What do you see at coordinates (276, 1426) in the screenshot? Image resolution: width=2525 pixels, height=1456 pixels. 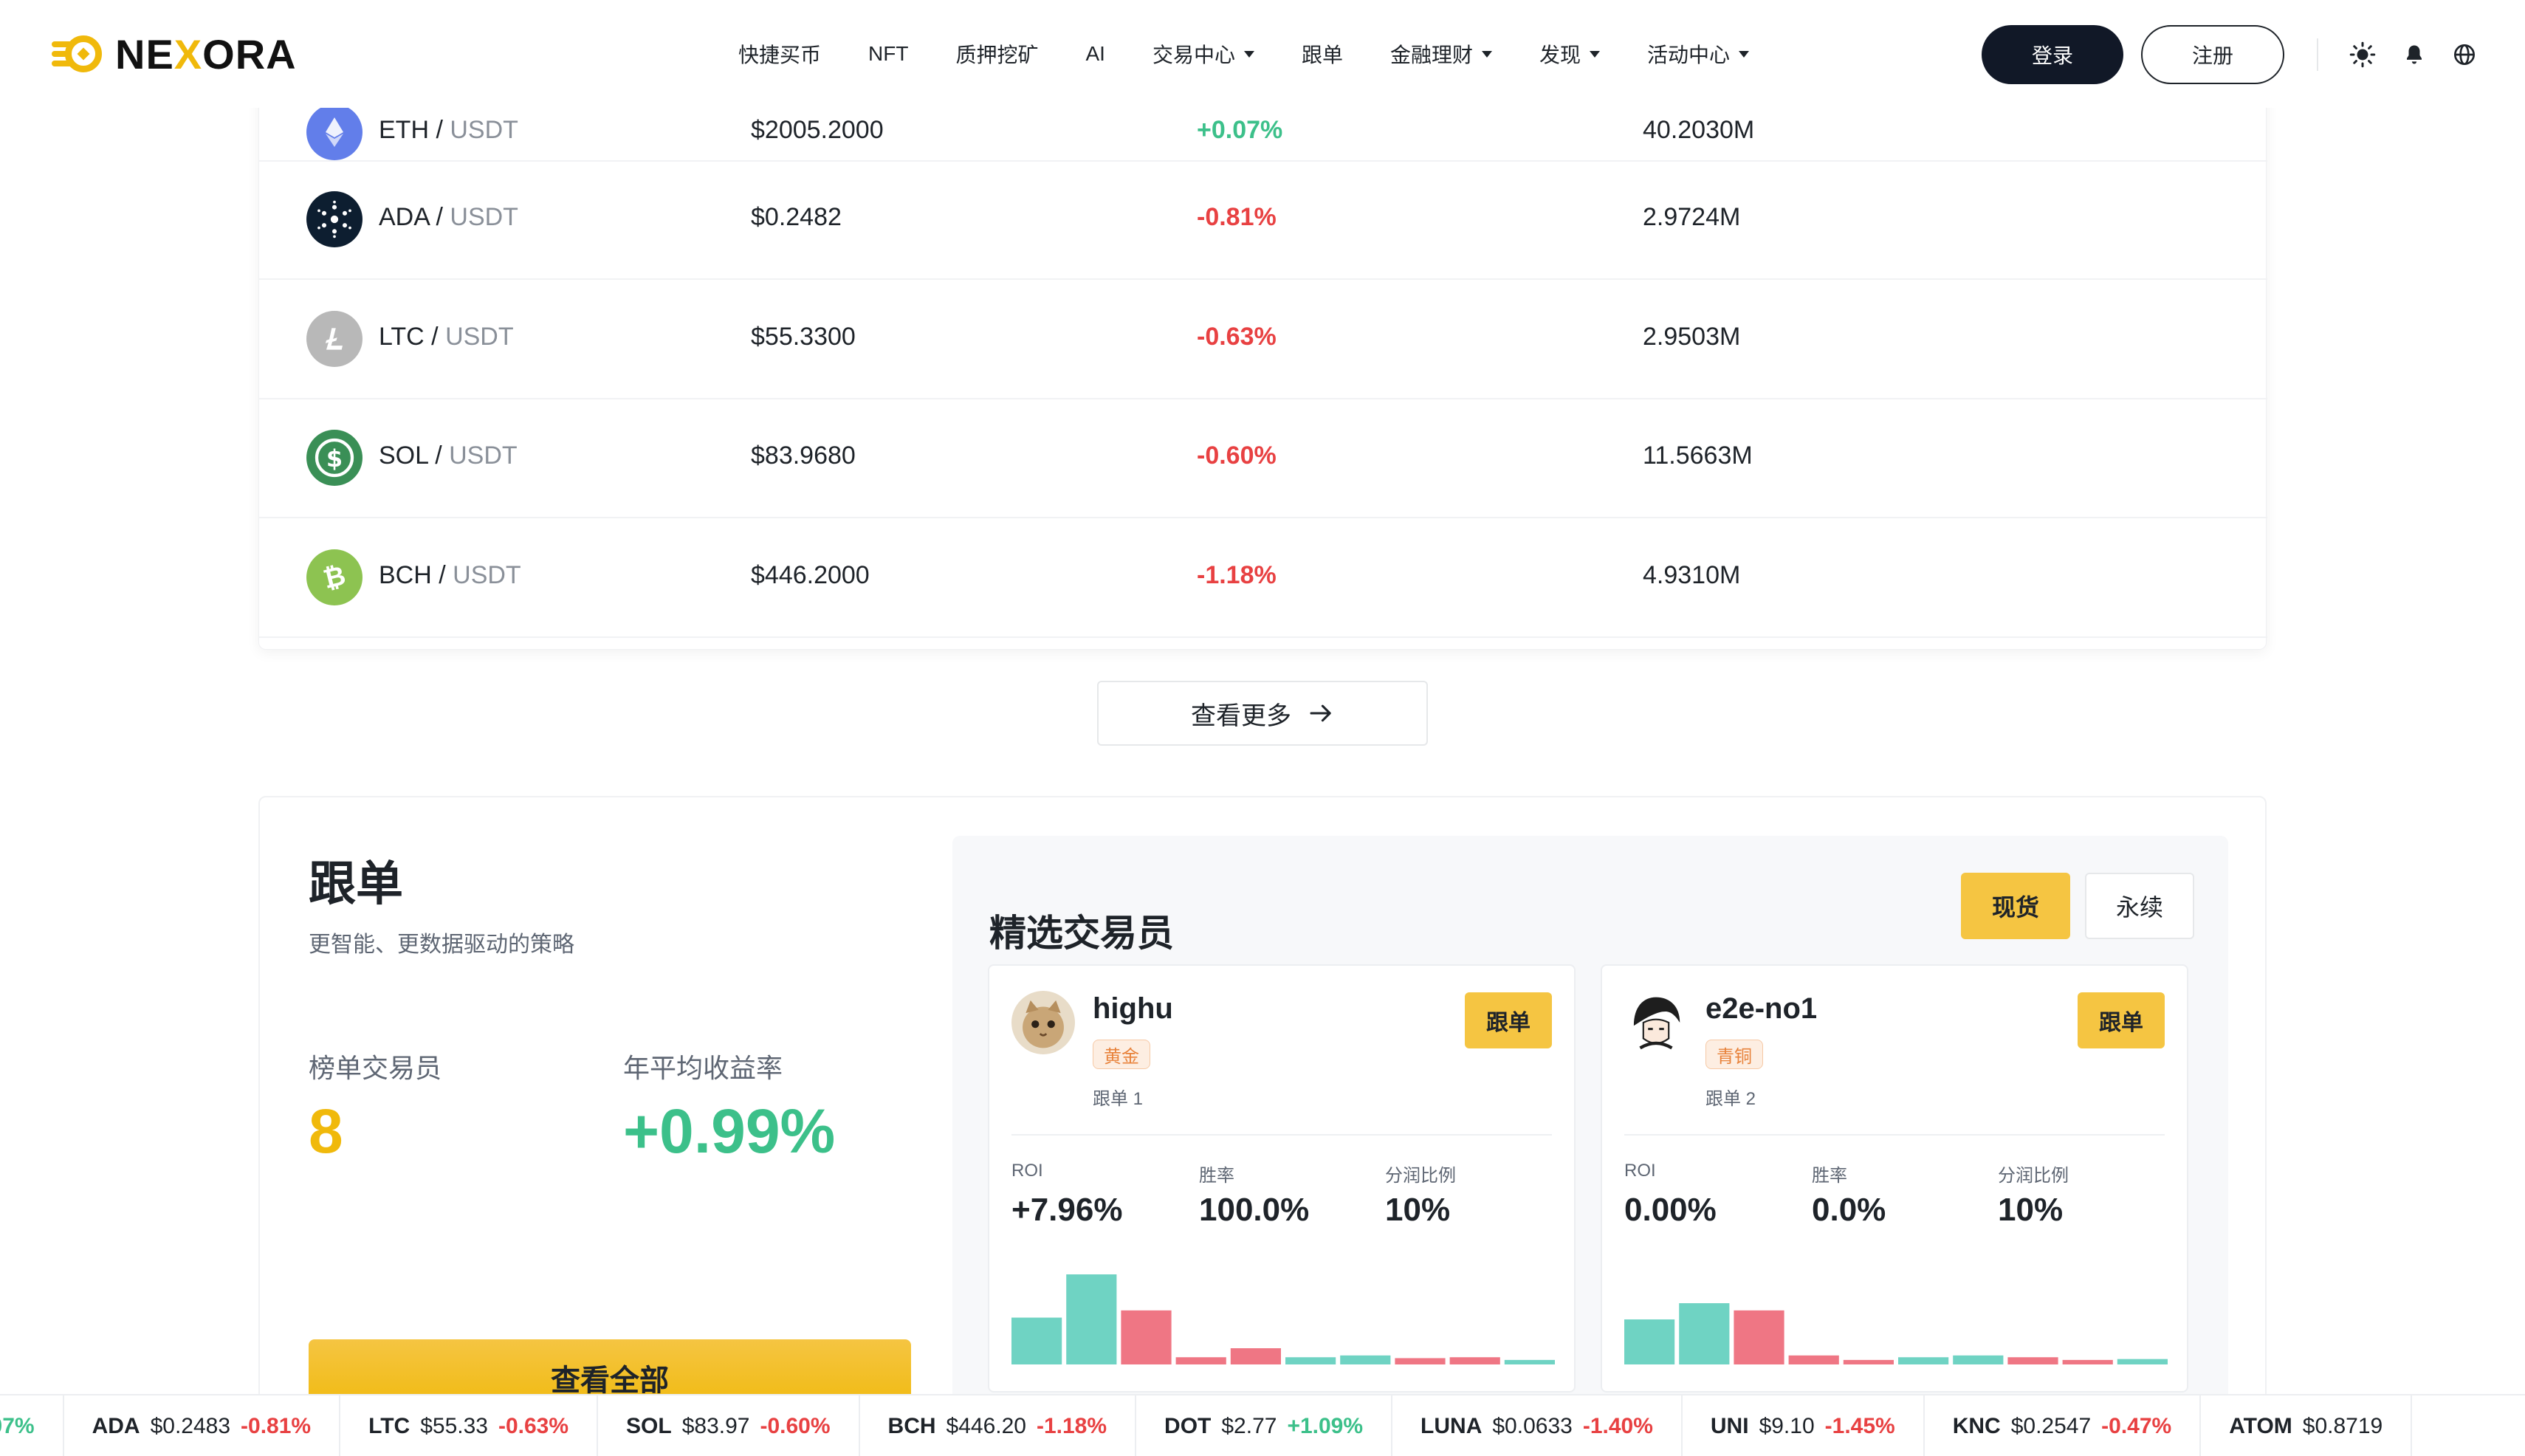 I see `ticker-change: -0.81%` at bounding box center [276, 1426].